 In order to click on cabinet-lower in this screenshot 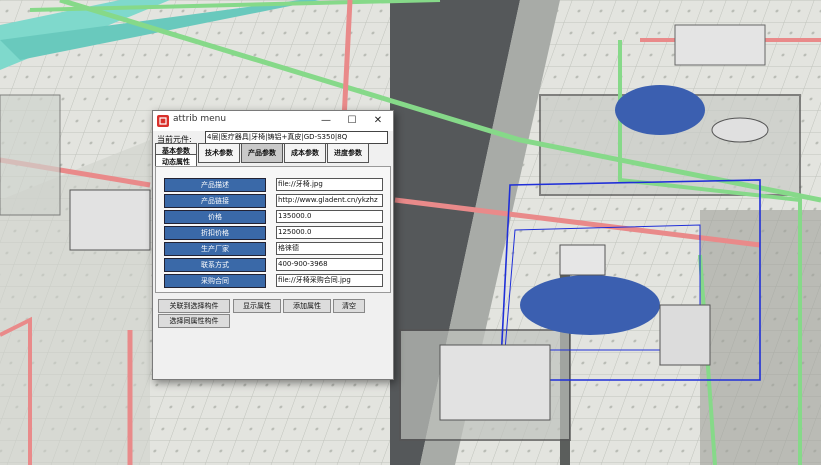, I will do `click(495, 382)`.